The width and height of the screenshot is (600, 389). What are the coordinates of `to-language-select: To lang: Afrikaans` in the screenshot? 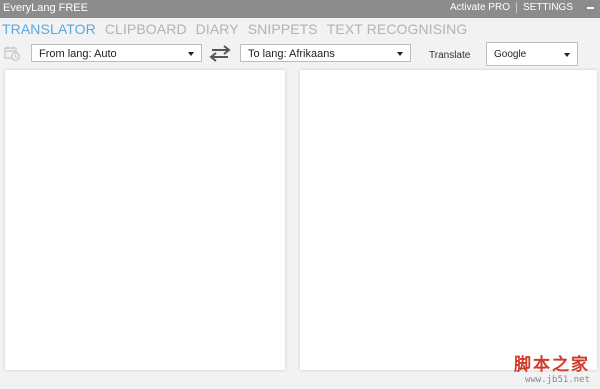 It's located at (325, 53).